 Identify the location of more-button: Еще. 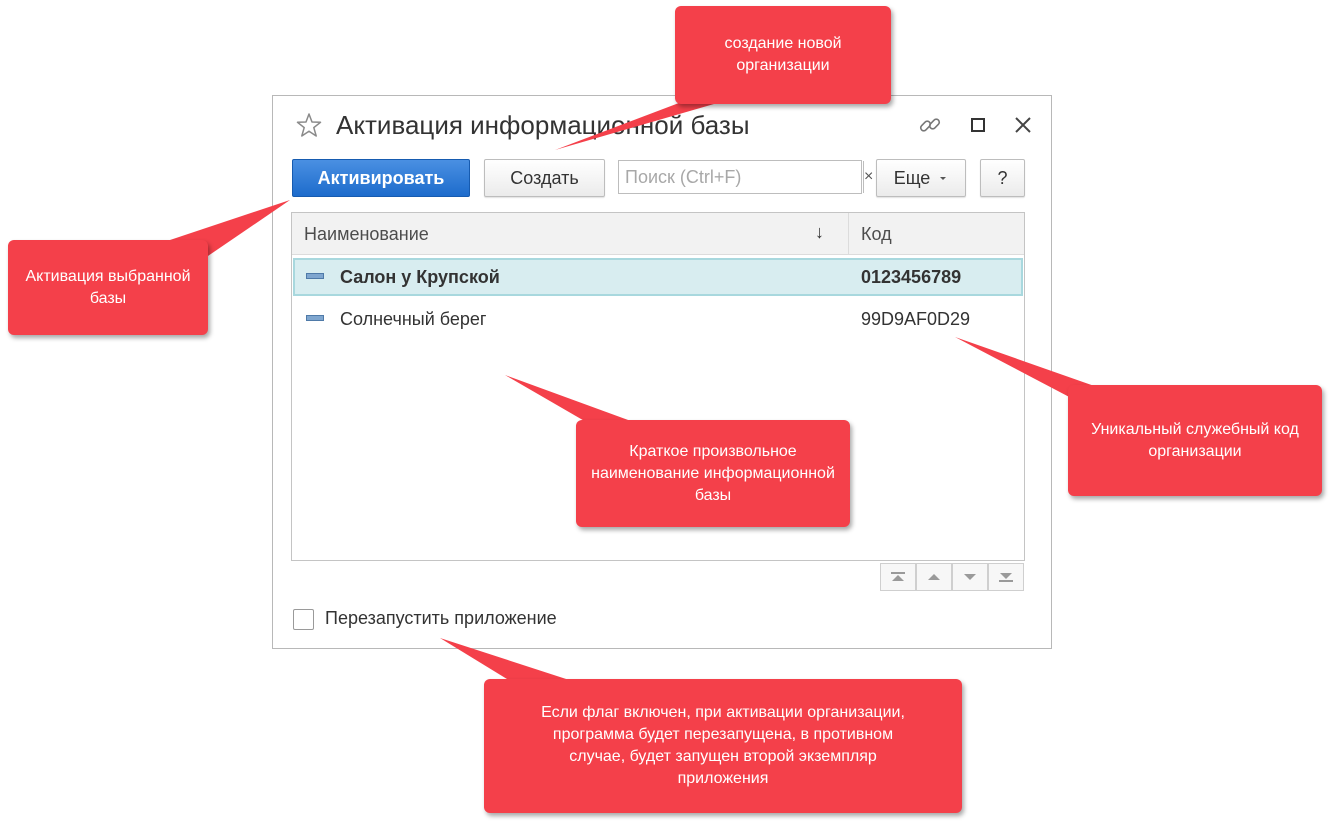
(921, 178).